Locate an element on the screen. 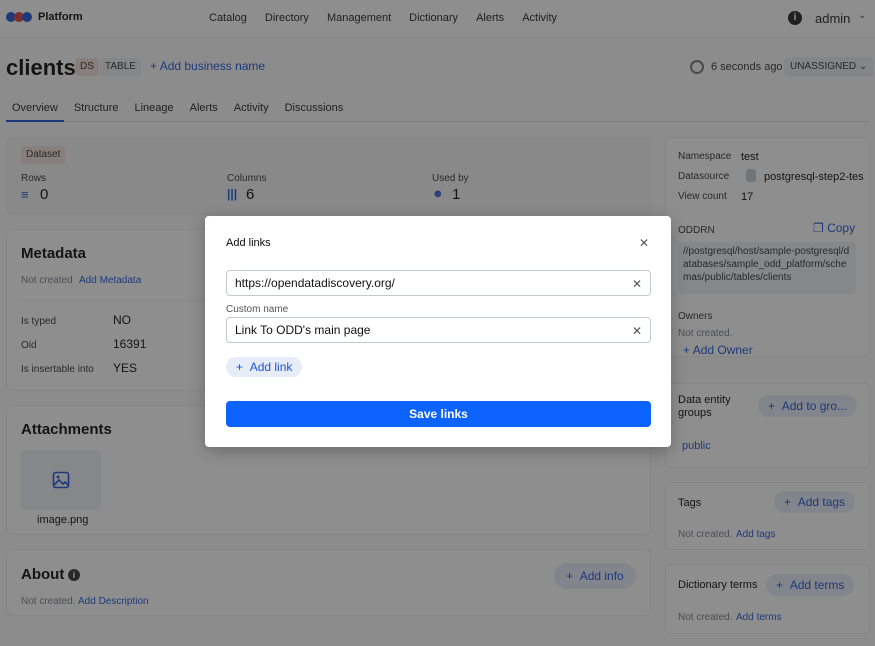 This screenshot has height=646, width=875. custom-name-label: Custom name is located at coordinates (257, 309).